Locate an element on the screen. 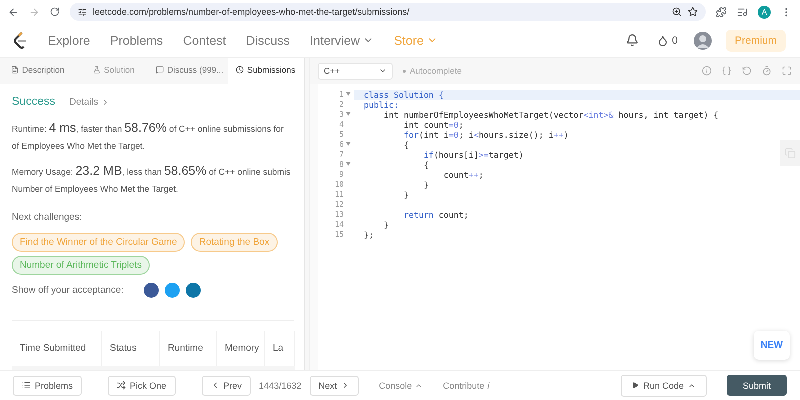  result-text: of Employees Who Met the Target. is located at coordinates (79, 146).